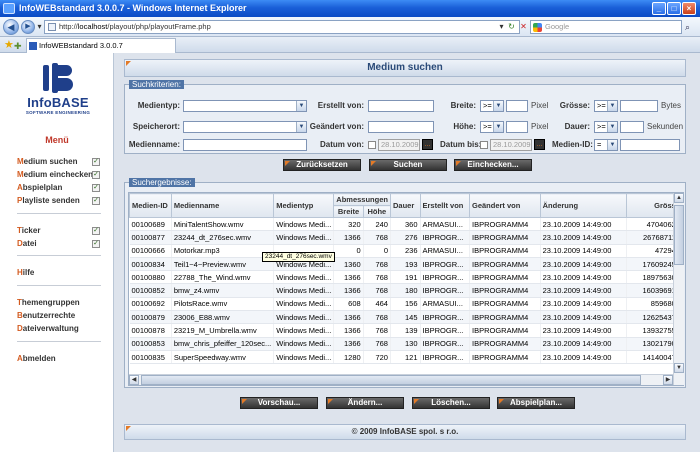 This screenshot has height=452, width=700. What do you see at coordinates (9, 45) in the screenshot?
I see `favorites-star-icon: ★` at bounding box center [9, 45].